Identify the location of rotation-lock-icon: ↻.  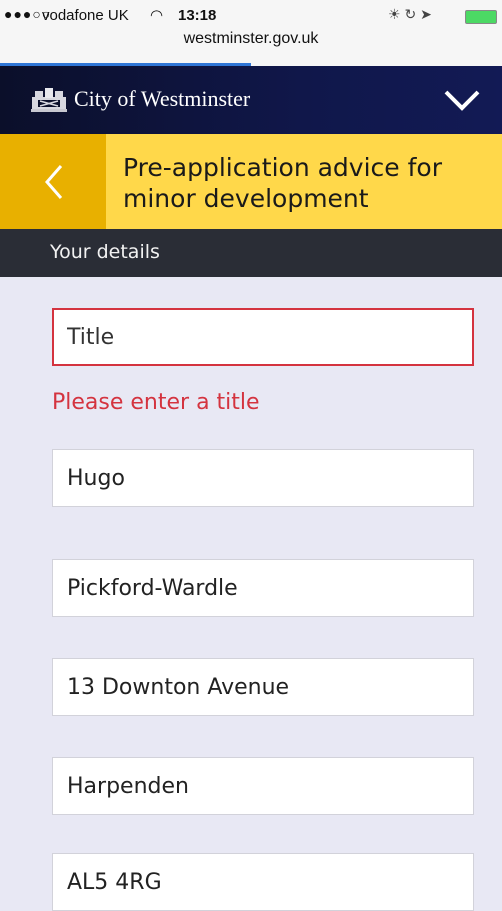
(410, 14).